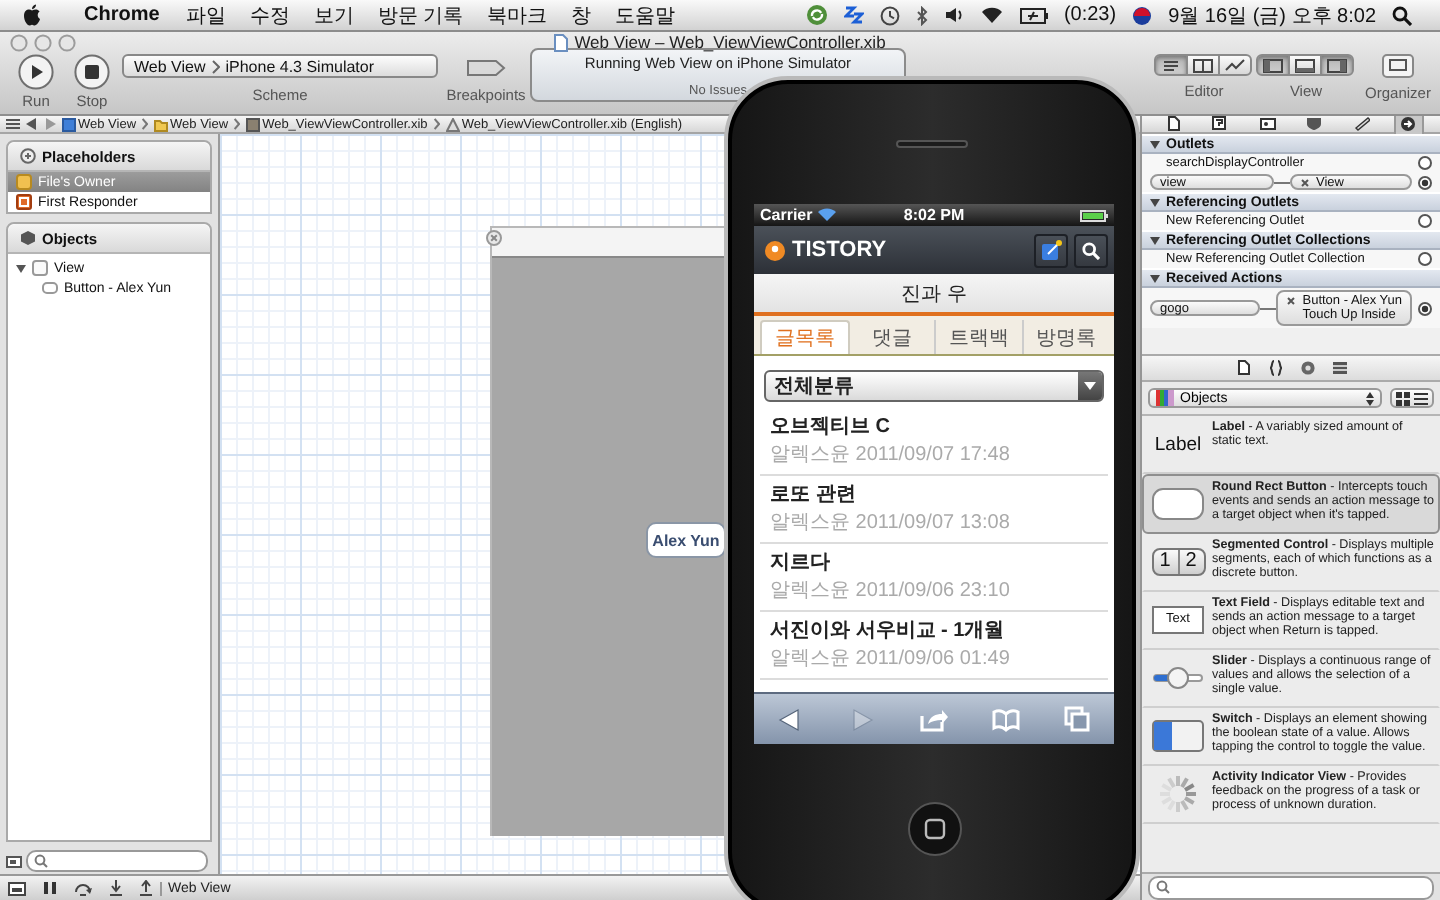 This screenshot has width=1440, height=900. What do you see at coordinates (517, 15) in the screenshot?
I see `menu-item: 북마크` at bounding box center [517, 15].